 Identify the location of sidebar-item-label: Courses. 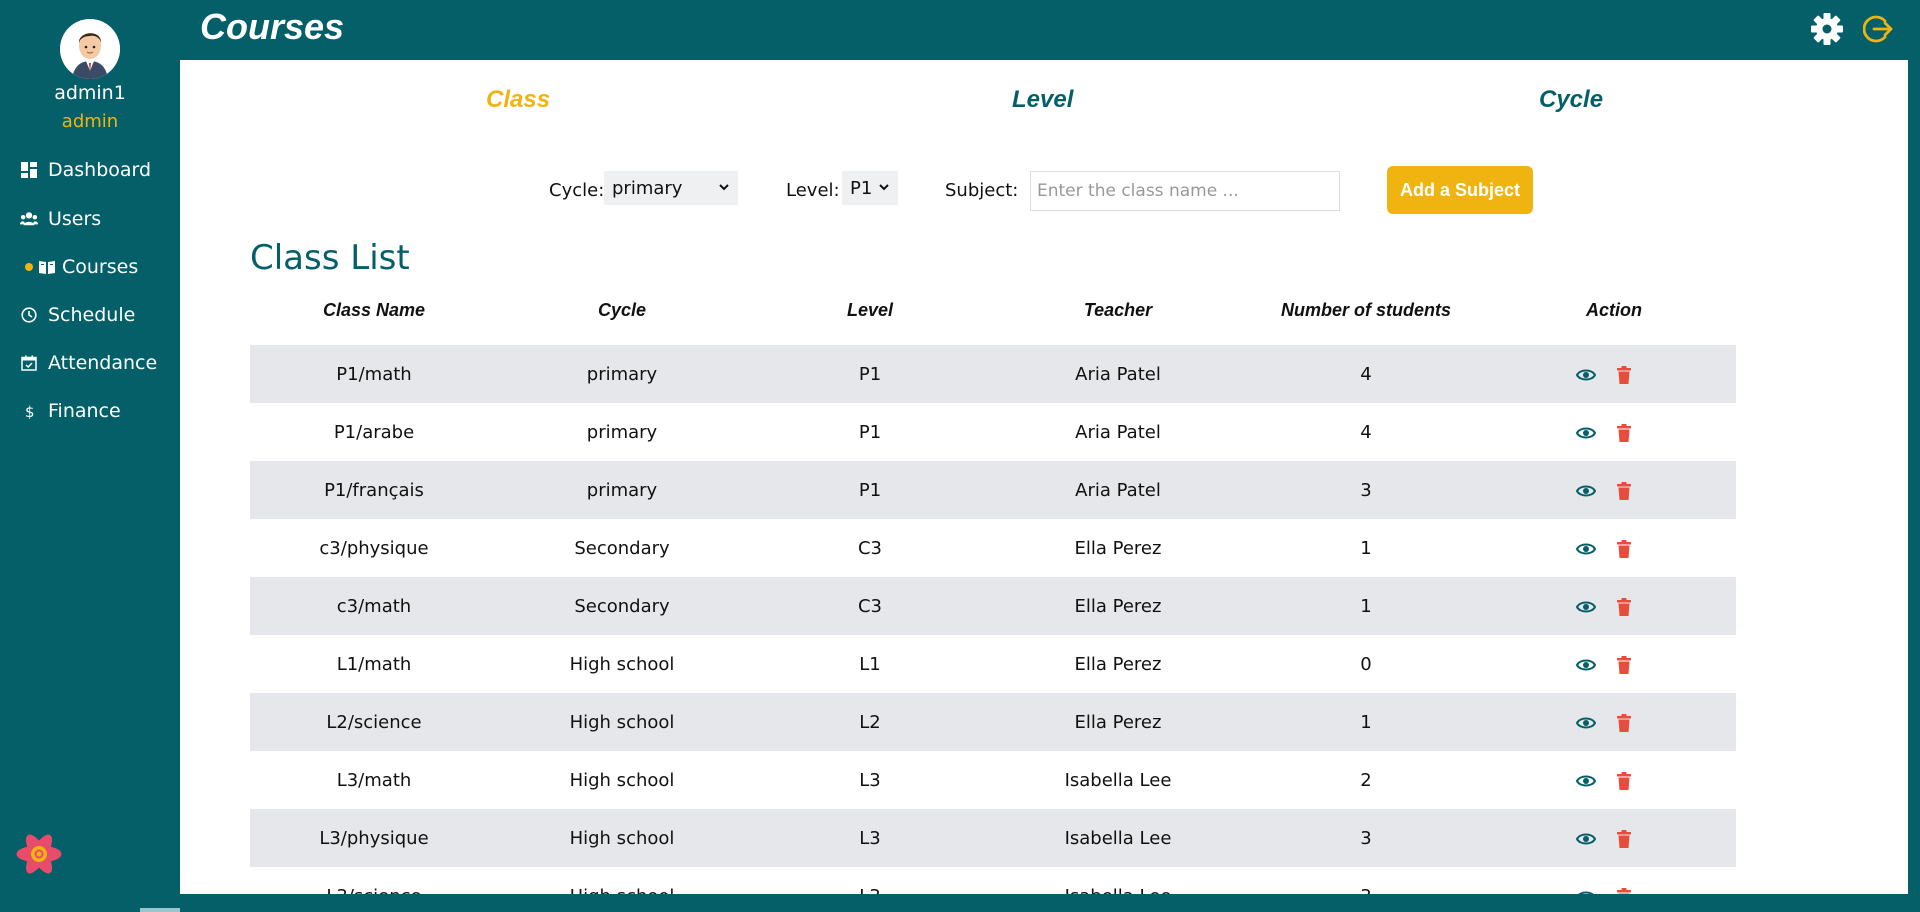
(100, 267).